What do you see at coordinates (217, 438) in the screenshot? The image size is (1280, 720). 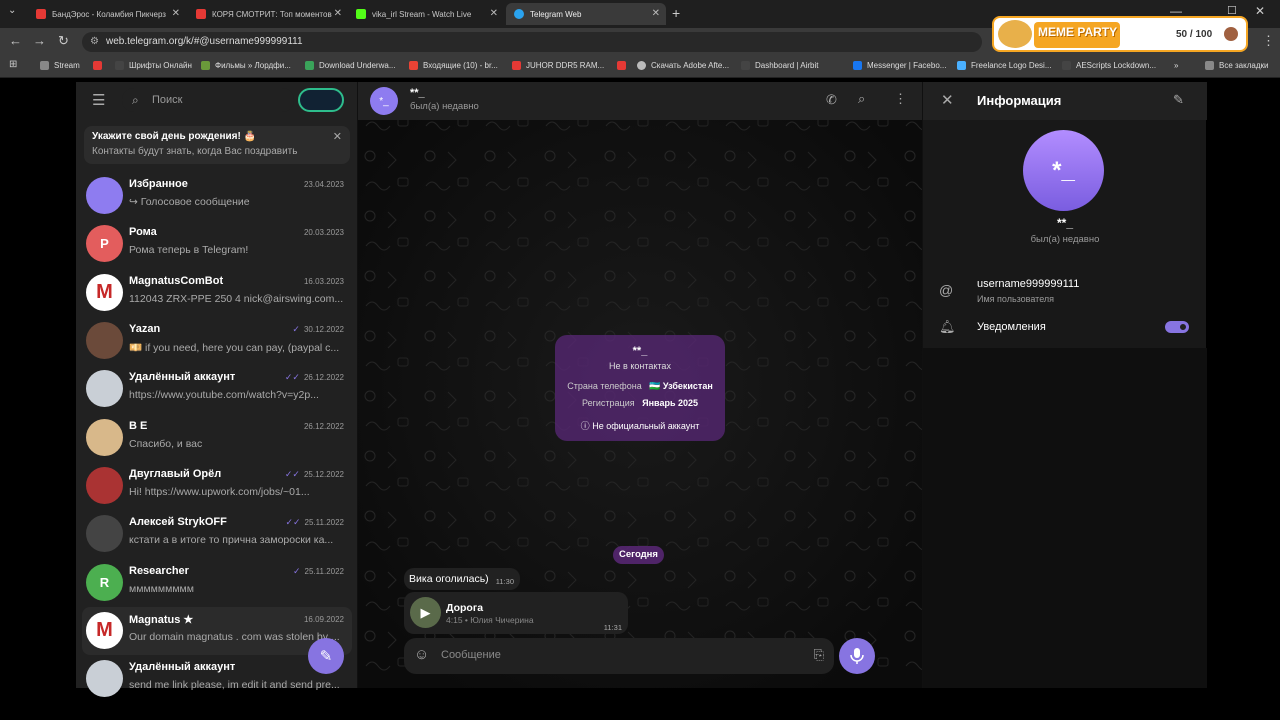 I see `chat-list-item: B E 26.12.2022 Спасибо, и вас` at bounding box center [217, 438].